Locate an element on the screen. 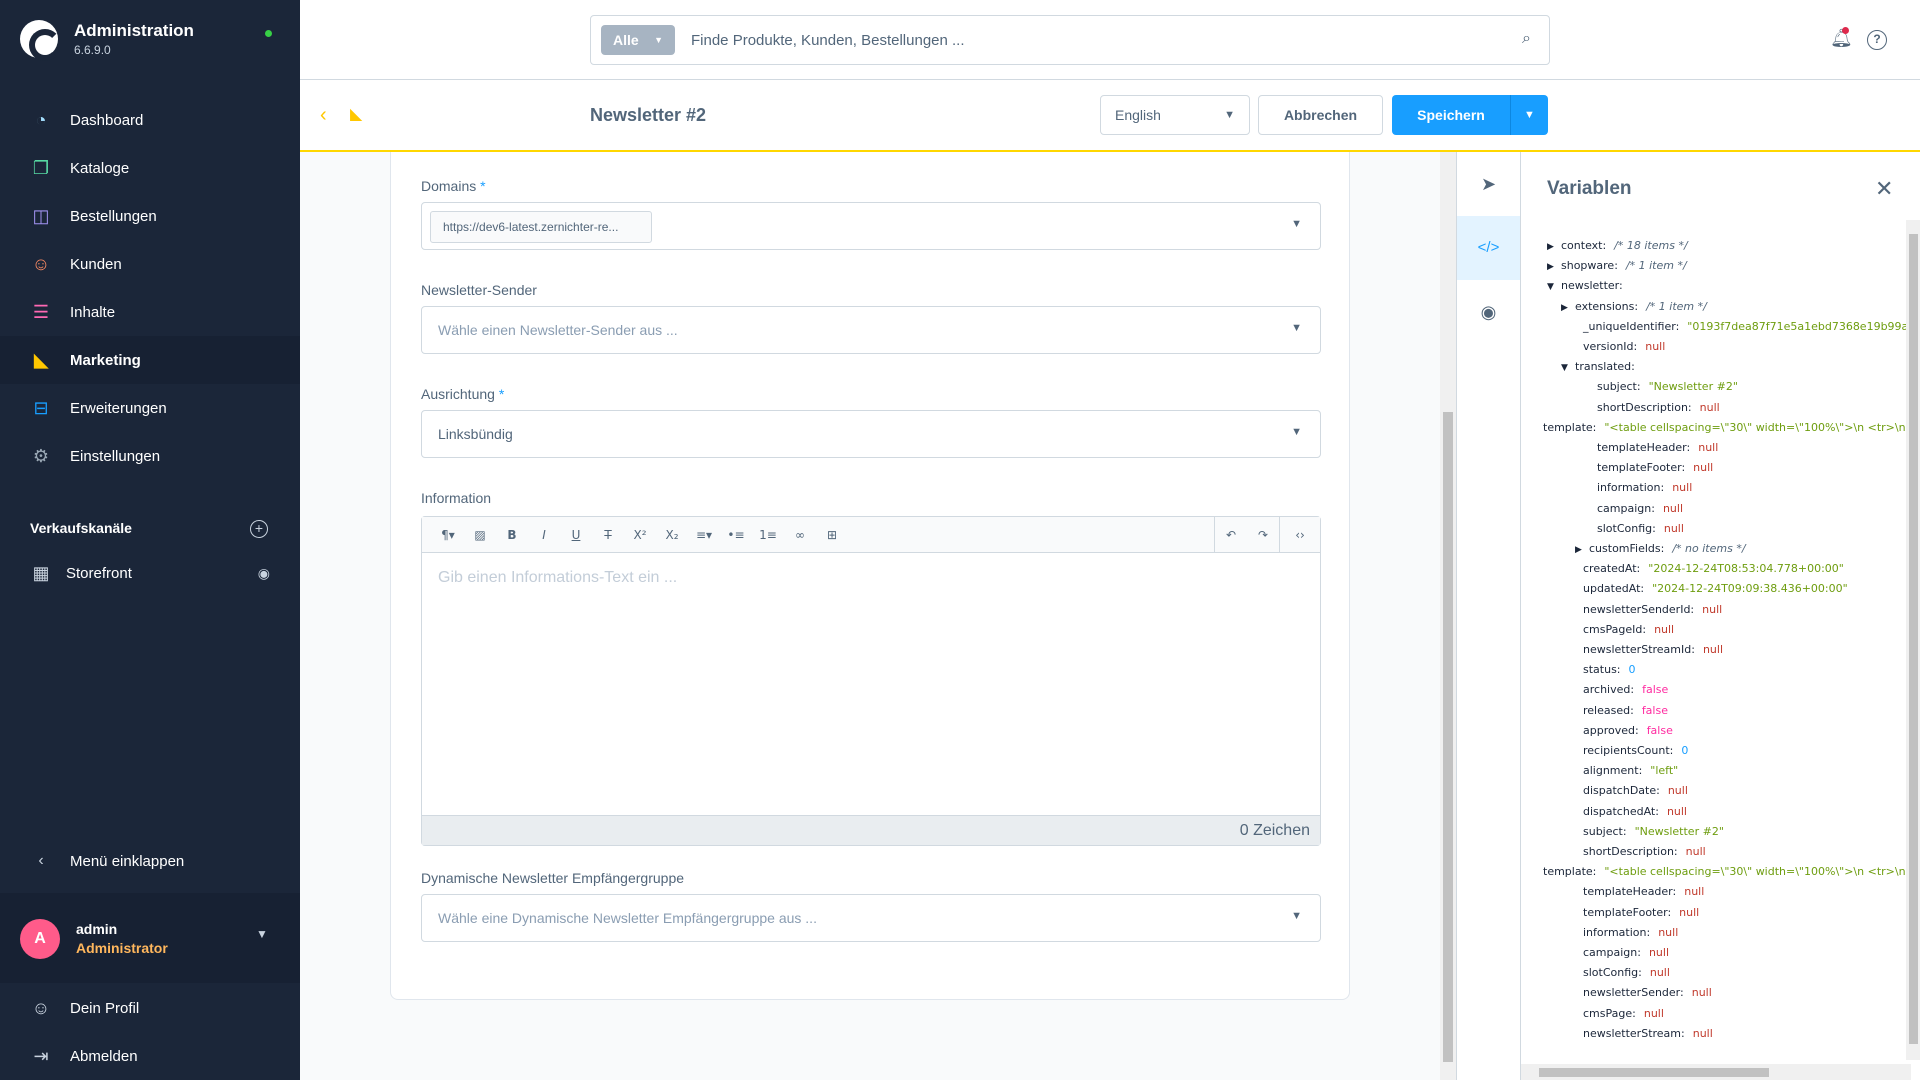 The height and width of the screenshot is (1080, 1920). collapse-label: Menü einklappen is located at coordinates (127, 861).